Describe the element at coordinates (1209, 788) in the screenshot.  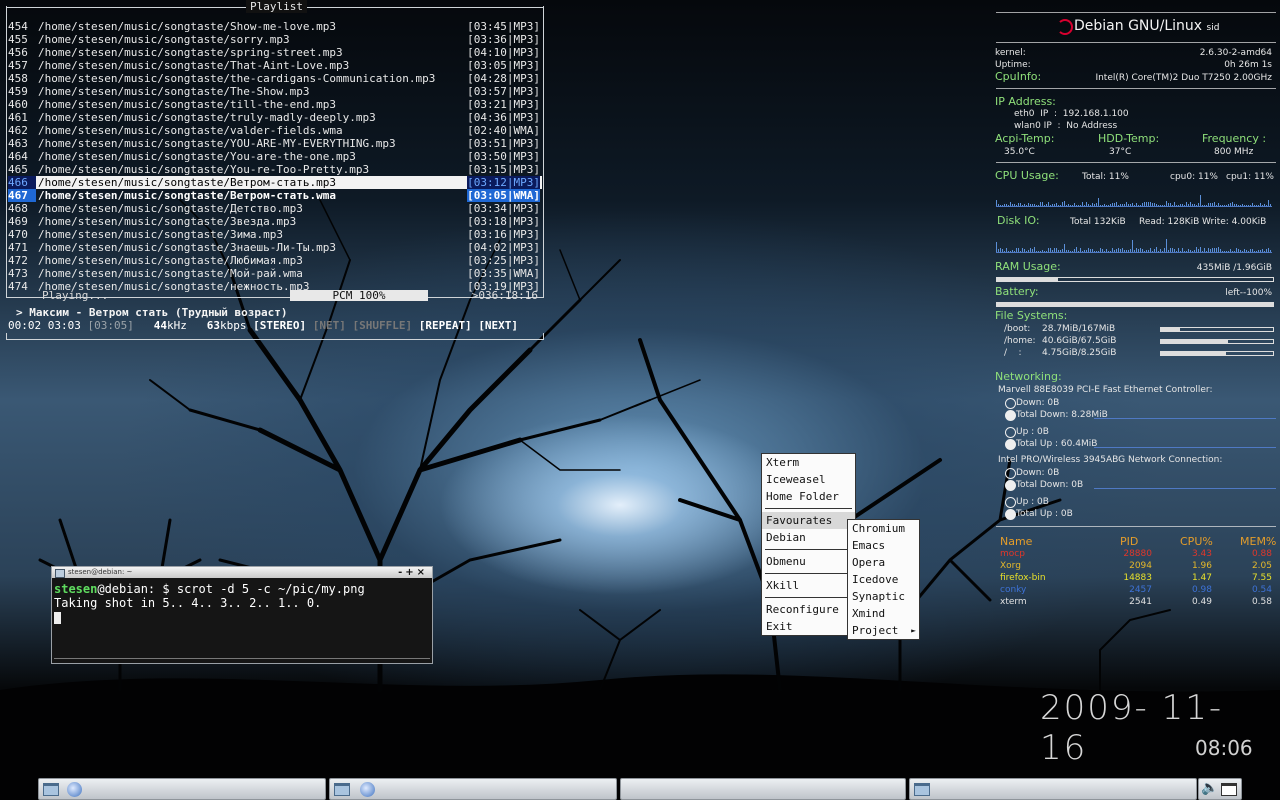
I see `volume-icon: 🔈` at that location.